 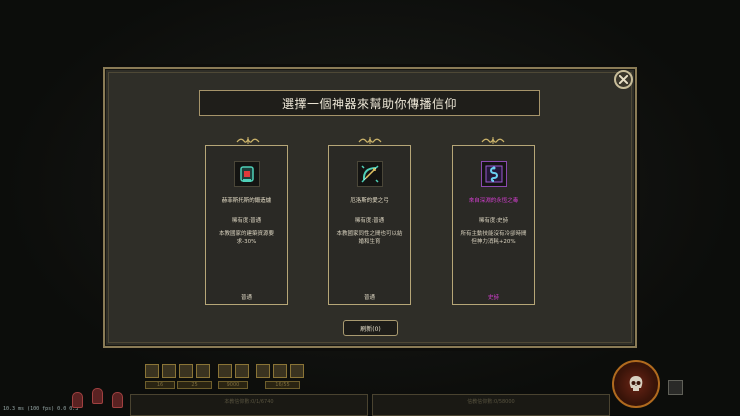 I want to click on right-status-panel: 信教信仰數:0/58000, so click(x=491, y=405).